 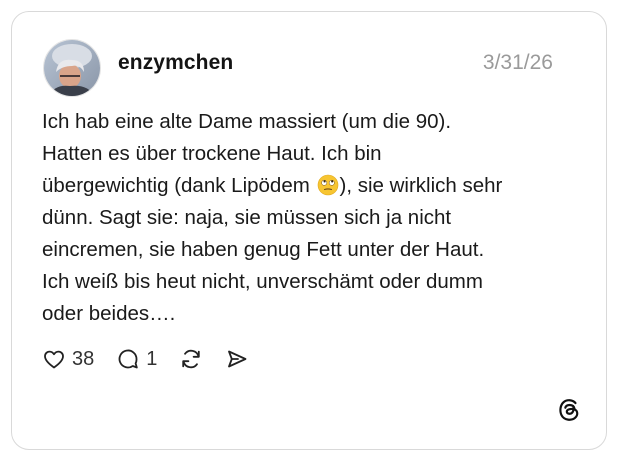 What do you see at coordinates (175, 63) in the screenshot?
I see `username: enzymchen` at bounding box center [175, 63].